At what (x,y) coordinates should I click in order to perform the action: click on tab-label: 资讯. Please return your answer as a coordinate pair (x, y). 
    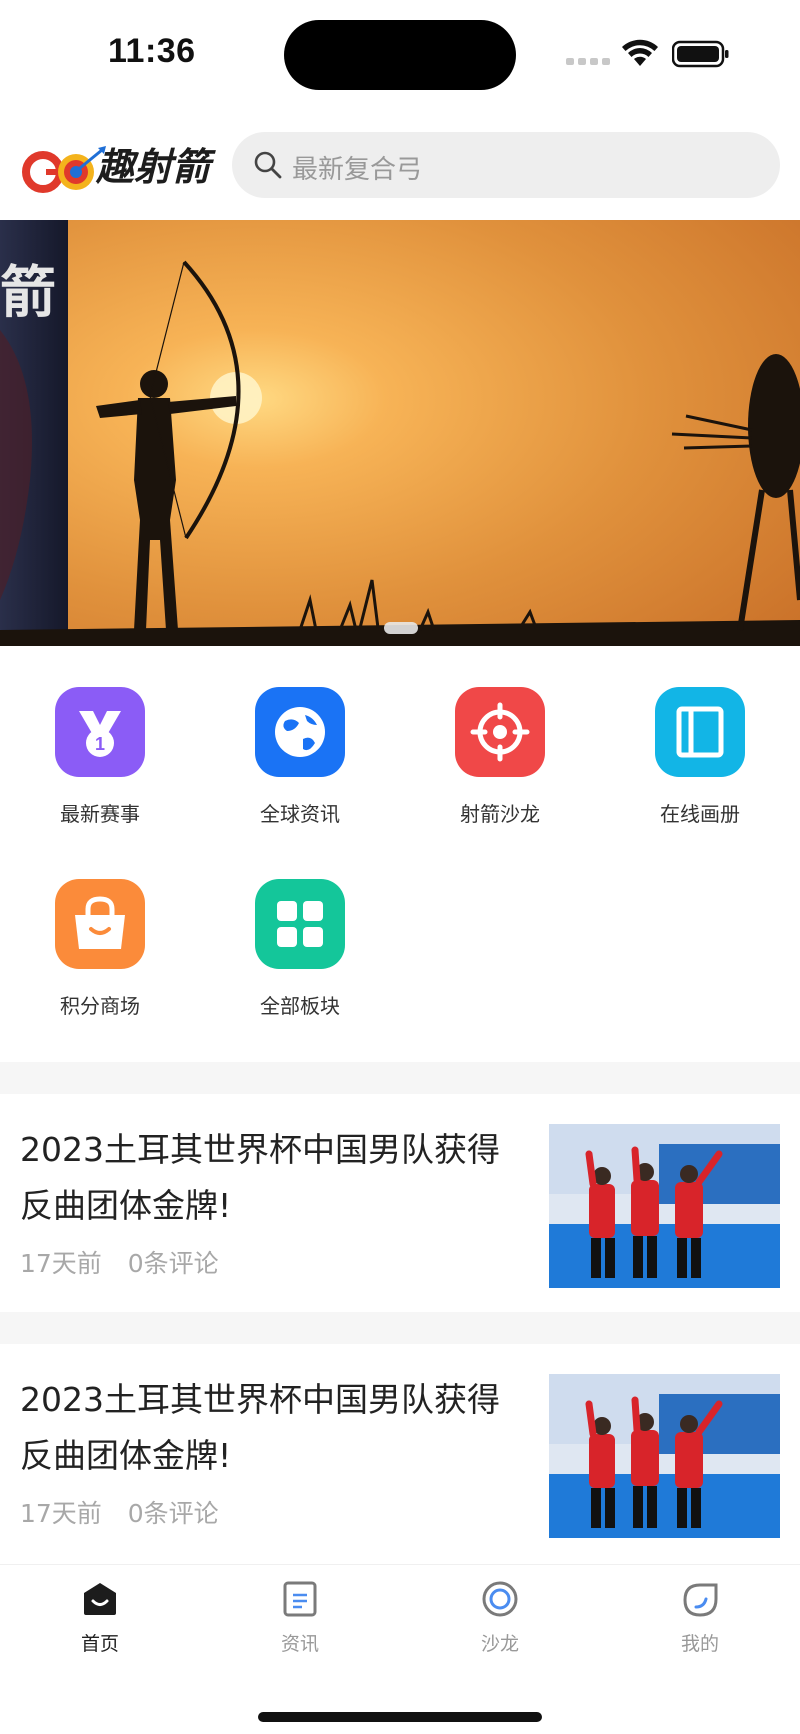
    Looking at the image, I should click on (299, 1644).